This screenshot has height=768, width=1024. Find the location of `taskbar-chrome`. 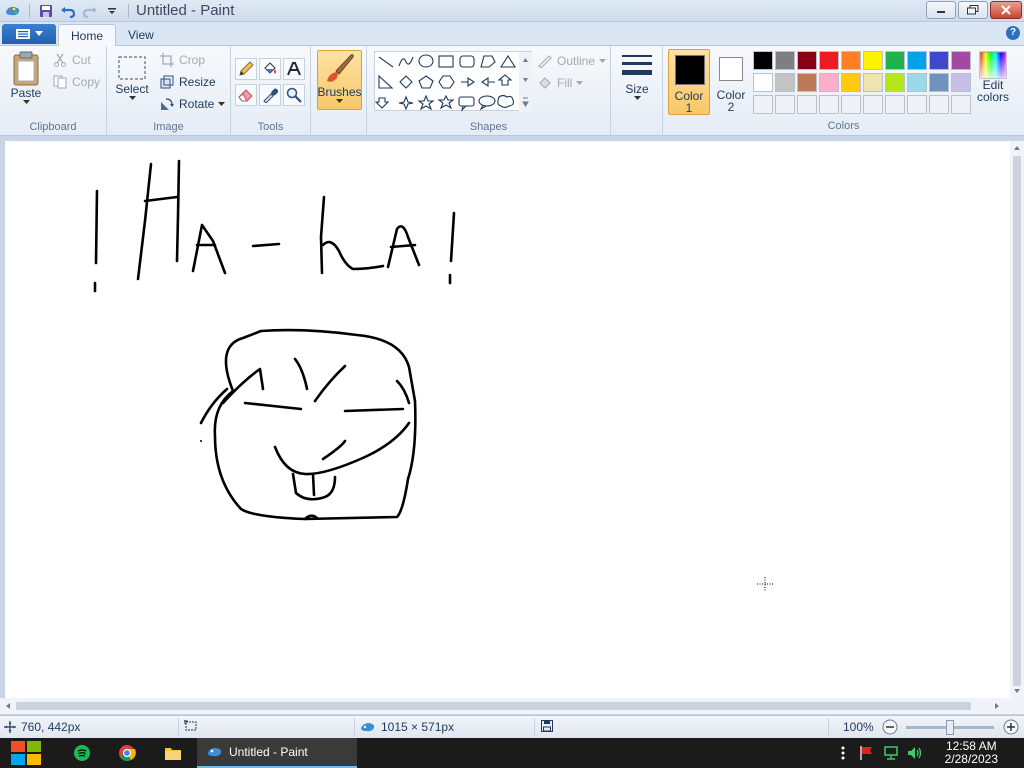

taskbar-chrome is located at coordinates (127, 753).